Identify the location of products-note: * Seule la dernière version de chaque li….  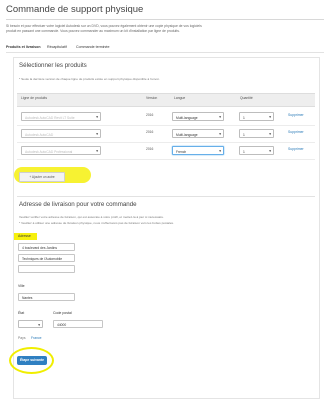
(89, 79).